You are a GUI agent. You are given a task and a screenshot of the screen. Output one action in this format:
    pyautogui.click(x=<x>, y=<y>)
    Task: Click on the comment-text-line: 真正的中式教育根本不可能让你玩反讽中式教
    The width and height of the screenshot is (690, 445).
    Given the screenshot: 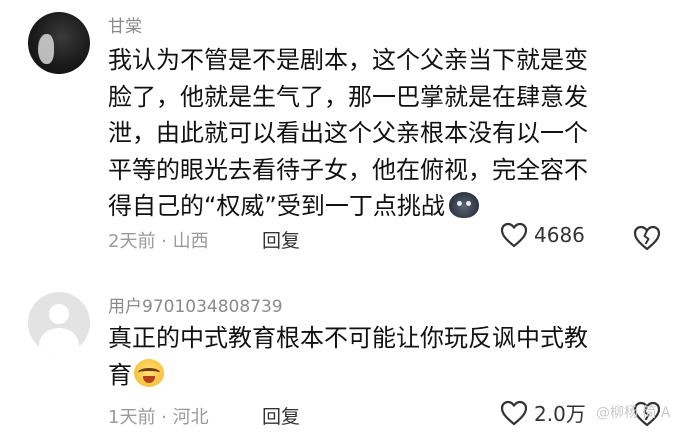 What is the action you would take?
    pyautogui.click(x=348, y=338)
    